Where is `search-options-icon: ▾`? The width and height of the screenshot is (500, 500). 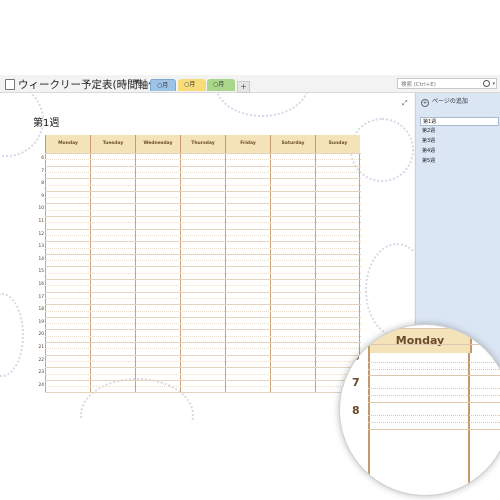 search-options-icon: ▾ is located at coordinates (493, 84).